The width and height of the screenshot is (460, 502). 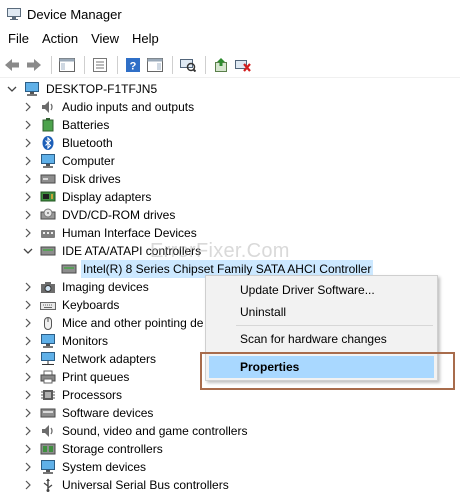 I want to click on properties-menu-item: Properties, so click(x=321, y=367).